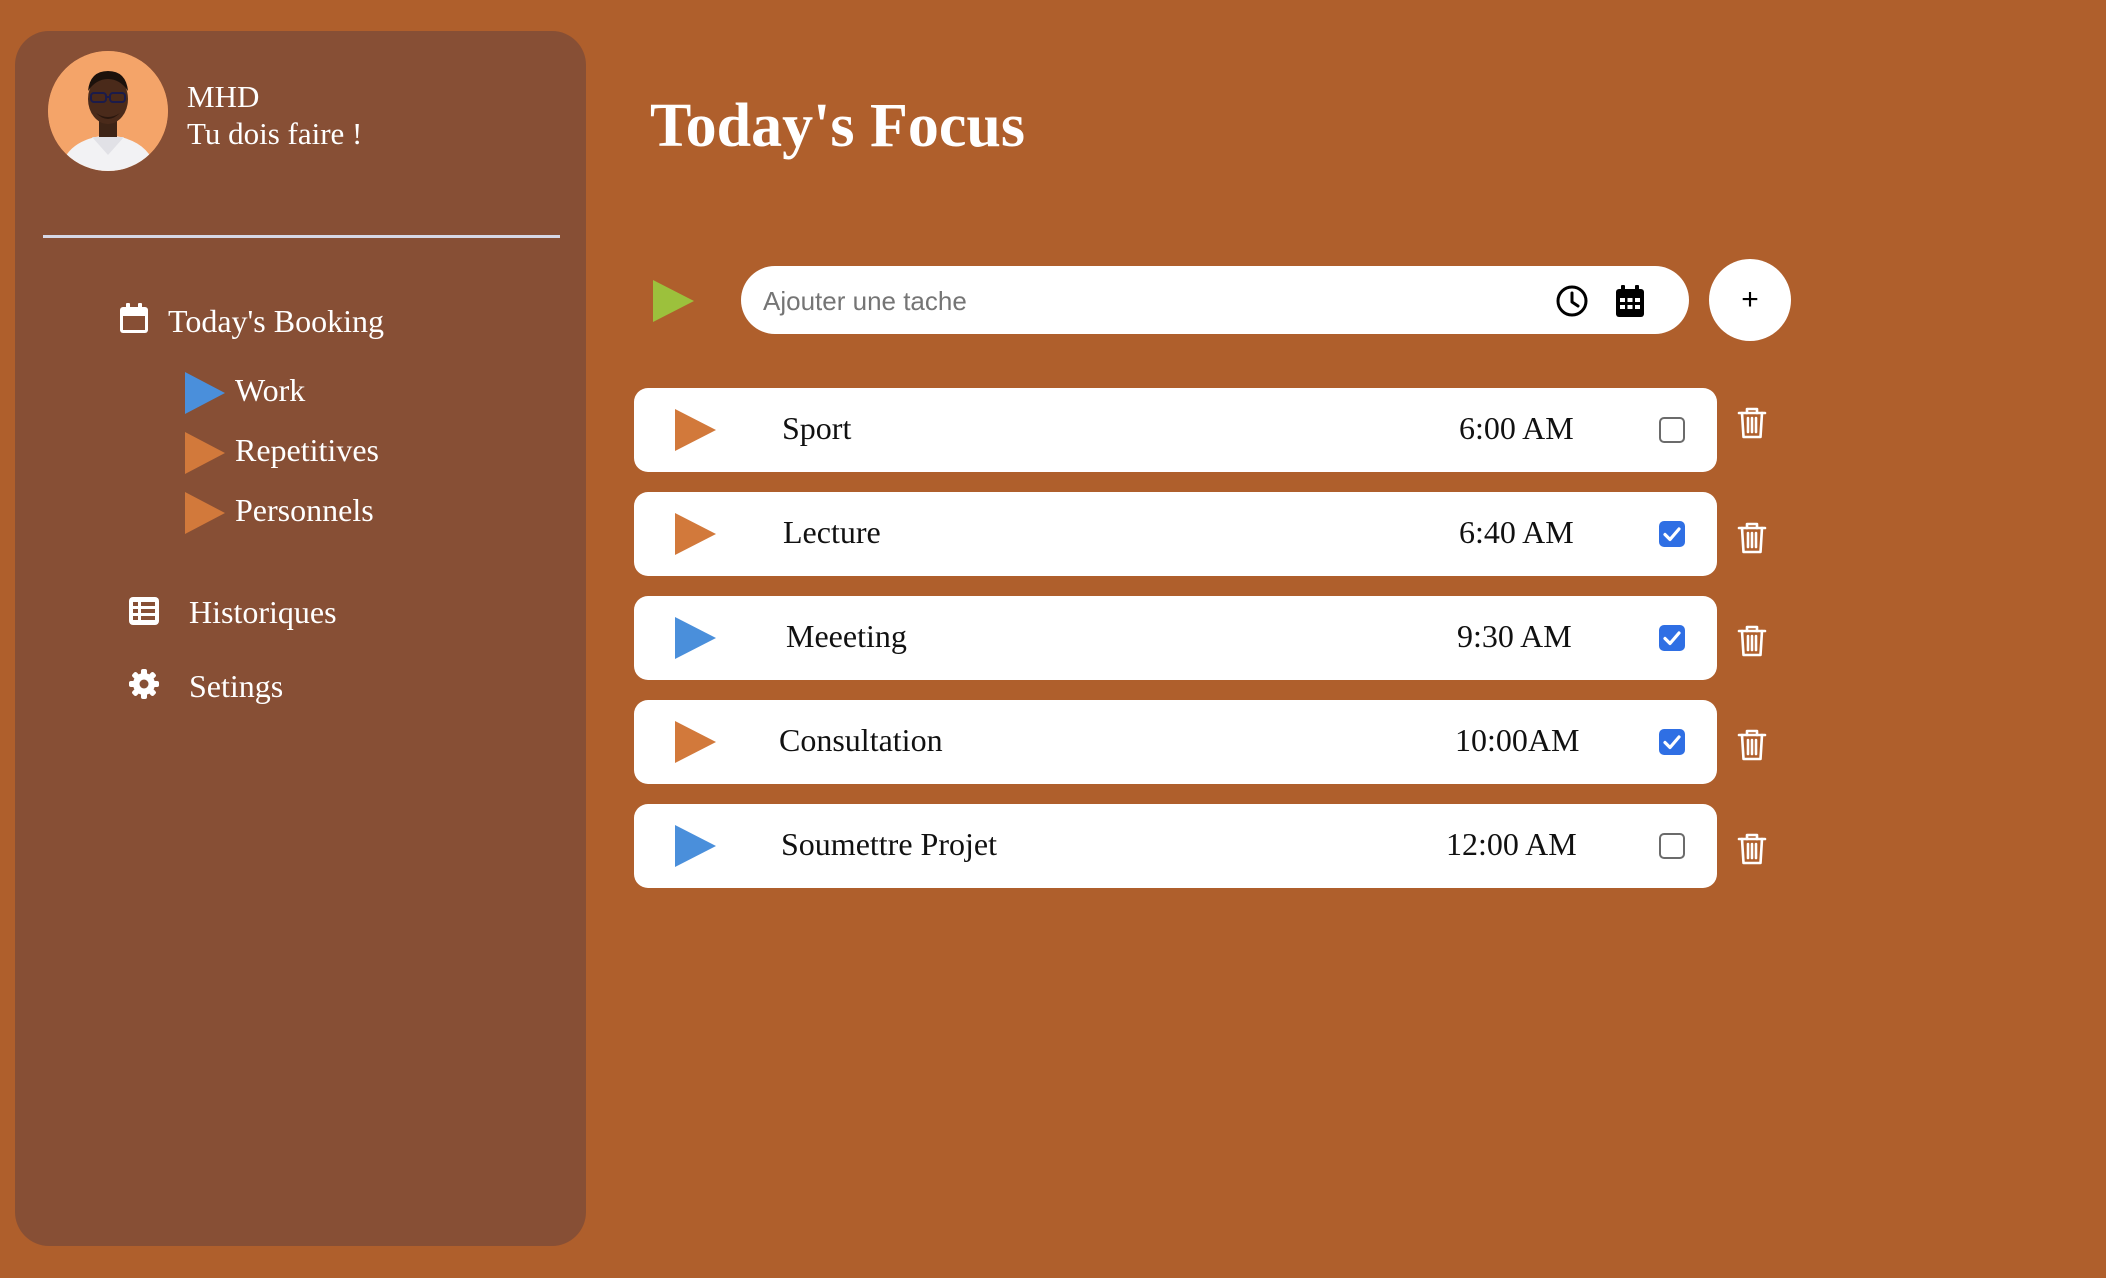  I want to click on task-time: 9:30 AM, so click(1514, 636).